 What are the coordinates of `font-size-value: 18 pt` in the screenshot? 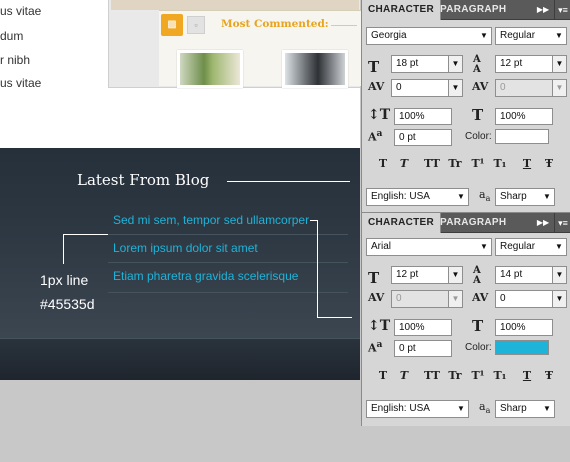 It's located at (407, 63).